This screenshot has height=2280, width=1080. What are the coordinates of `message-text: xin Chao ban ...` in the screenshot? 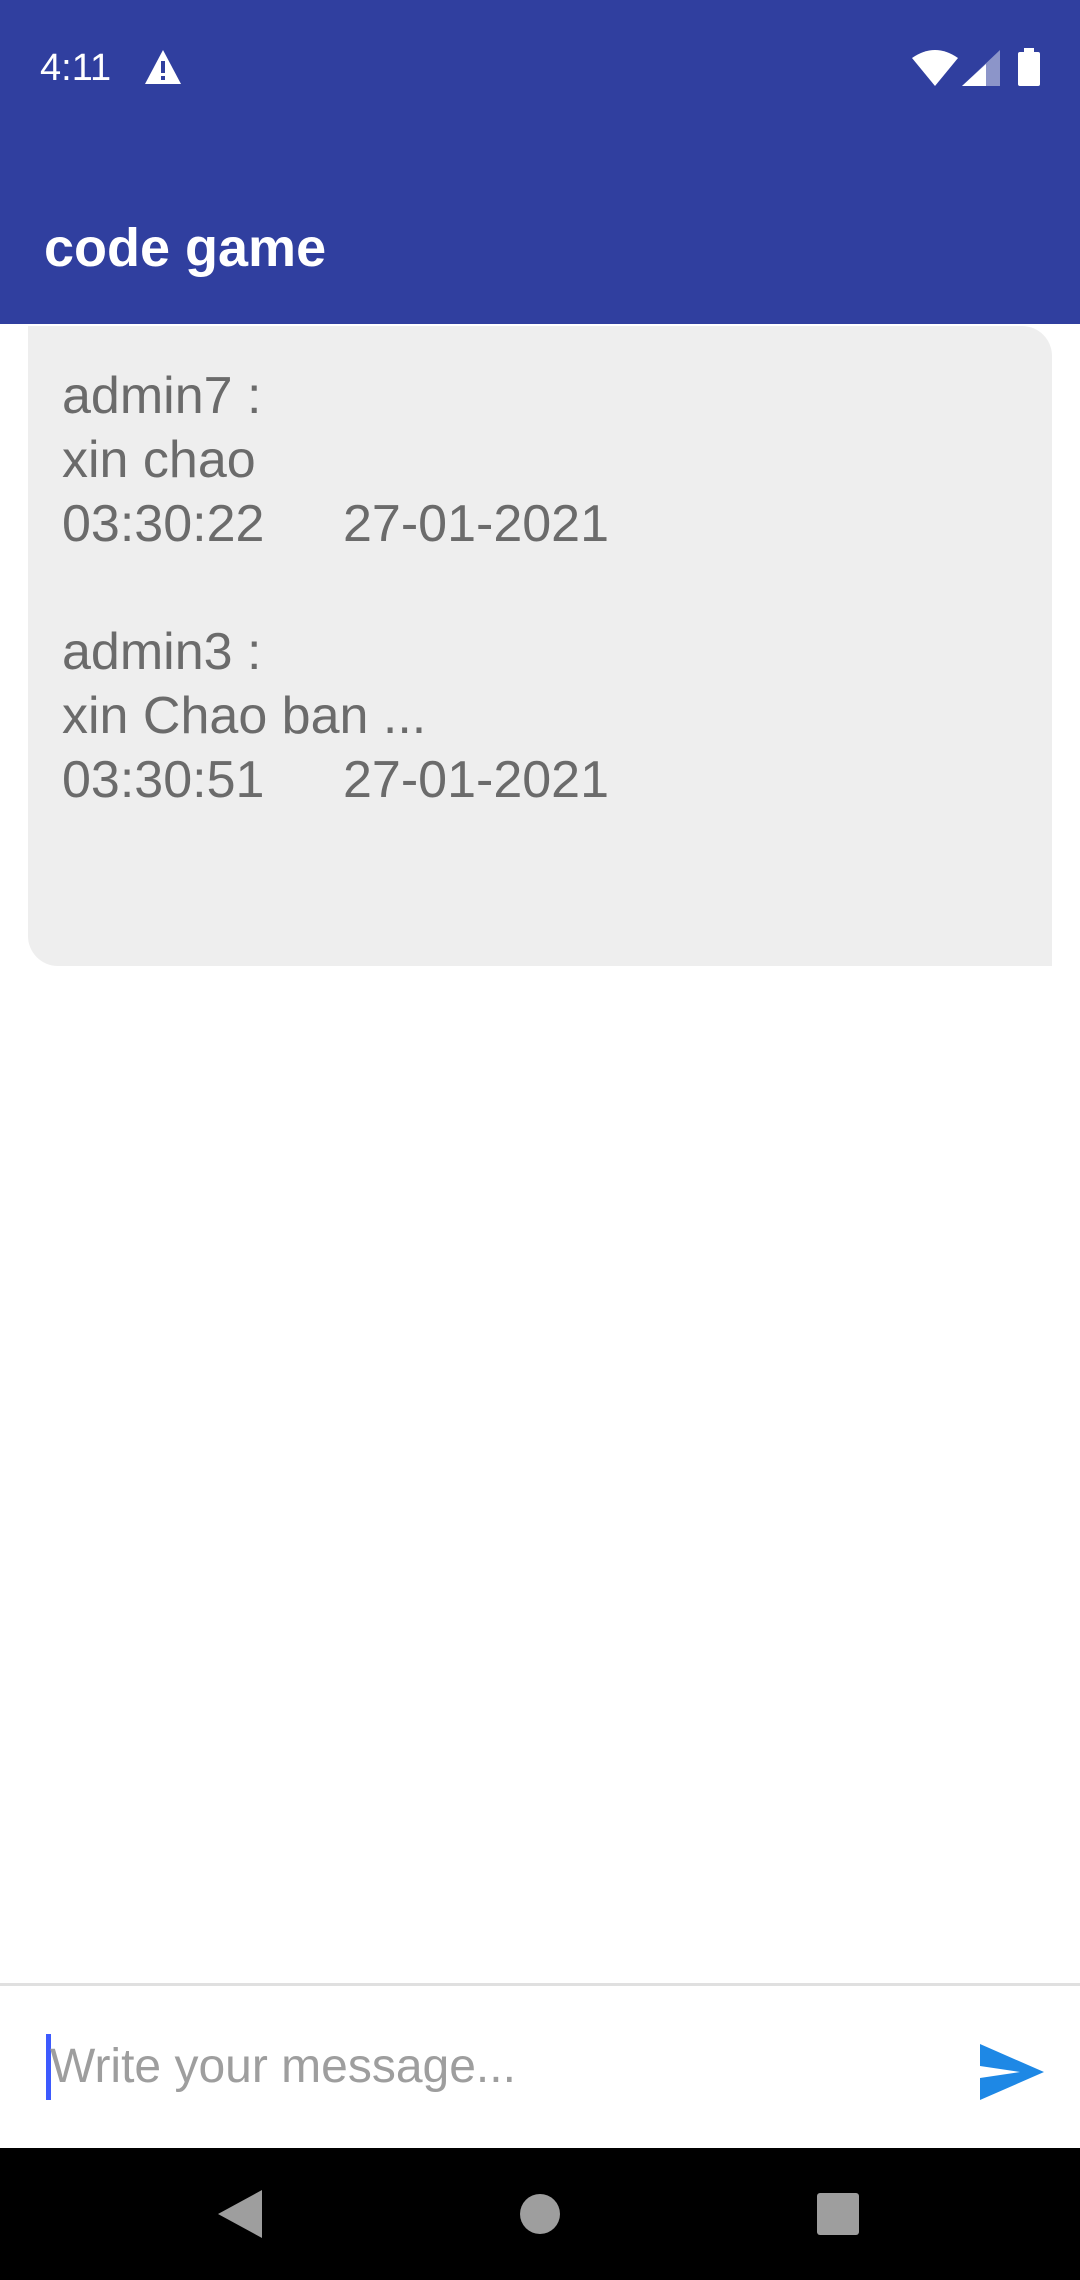 It's located at (244, 716).